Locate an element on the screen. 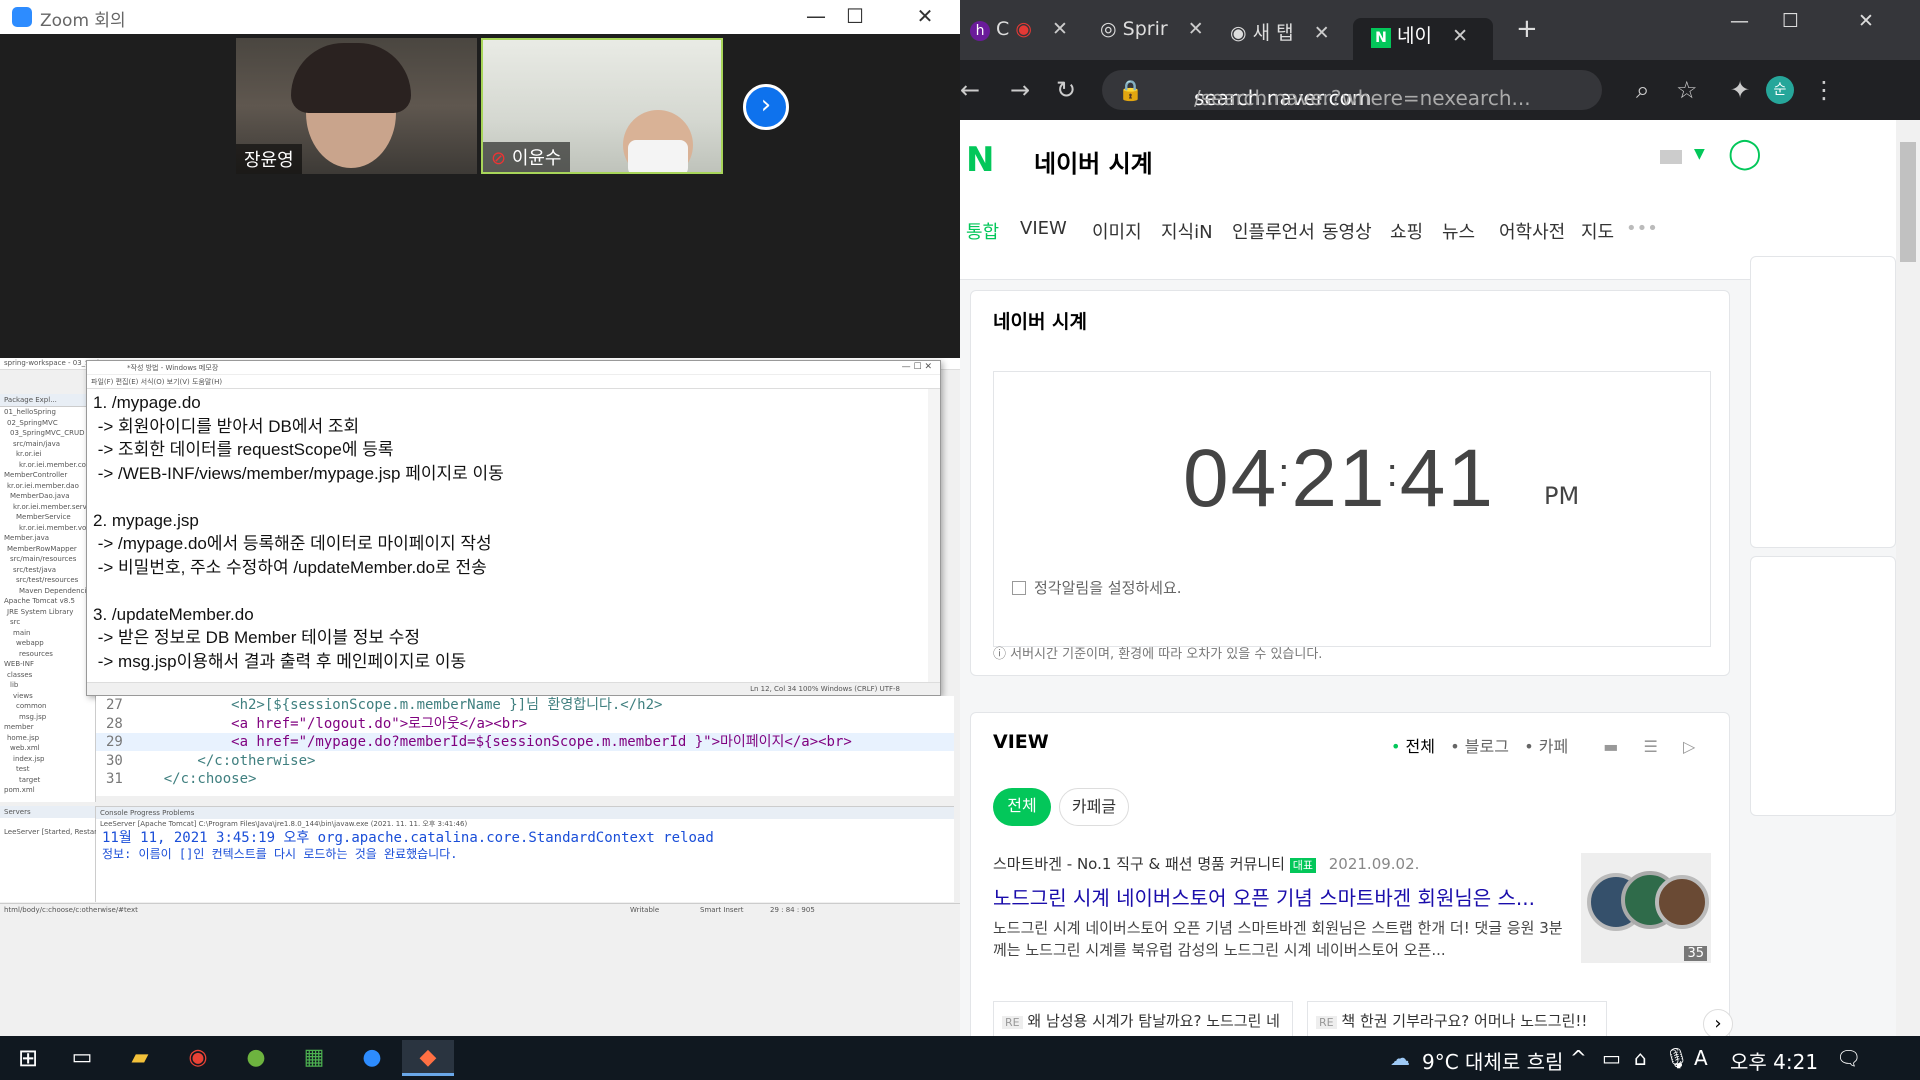  detail-view-icon: ☰ is located at coordinates (1651, 746).